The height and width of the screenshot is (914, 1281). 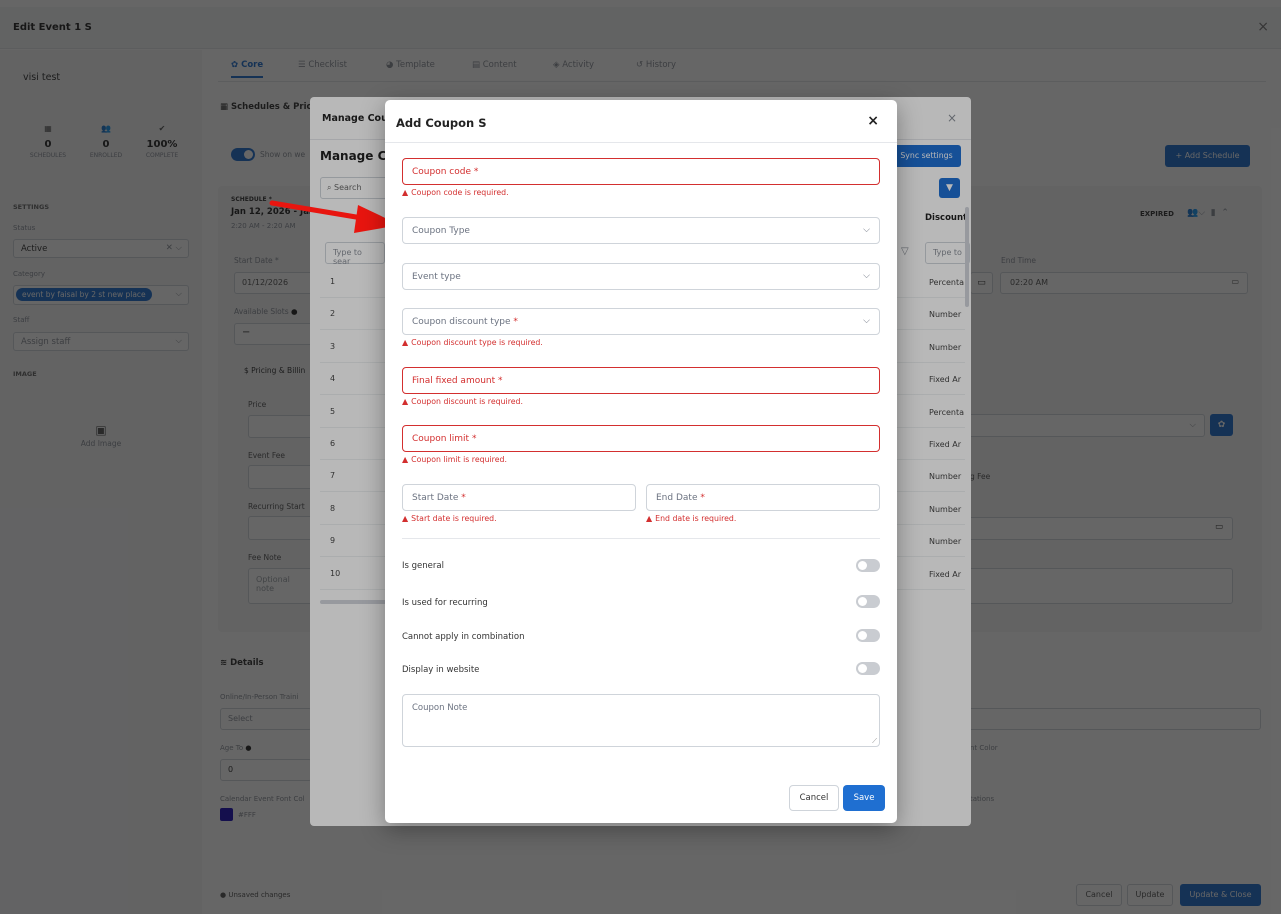 I want to click on website-label: Display in website, so click(x=441, y=670).